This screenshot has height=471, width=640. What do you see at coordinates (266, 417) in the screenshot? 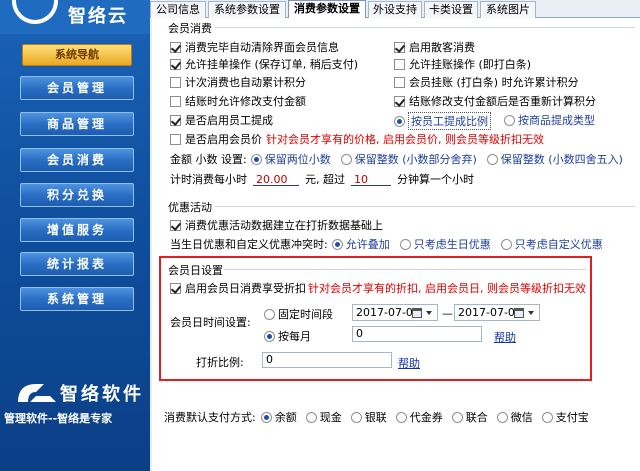
I see `radio-pay-balance` at bounding box center [266, 417].